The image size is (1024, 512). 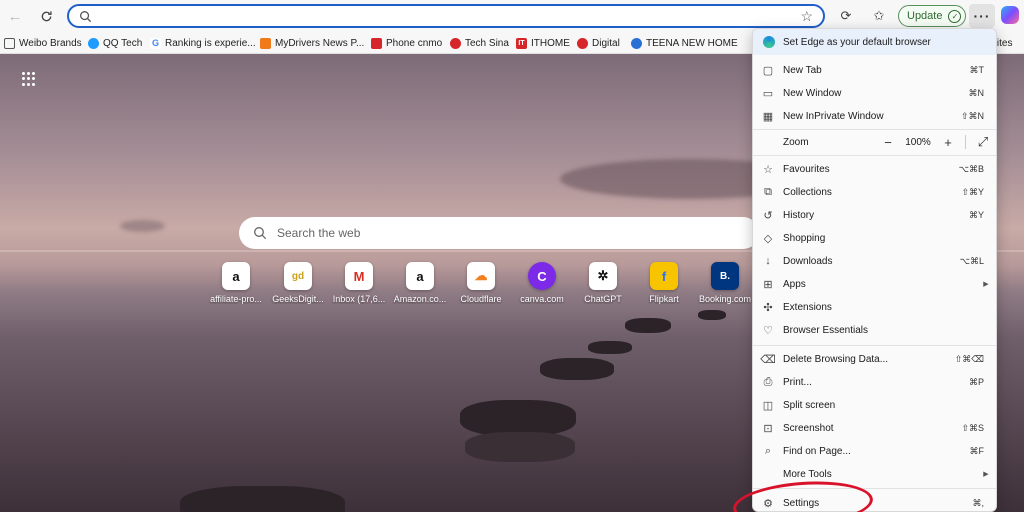 I want to click on menu-item-collections: ⧉ Collections ⇧⌘Y, so click(x=874, y=192).